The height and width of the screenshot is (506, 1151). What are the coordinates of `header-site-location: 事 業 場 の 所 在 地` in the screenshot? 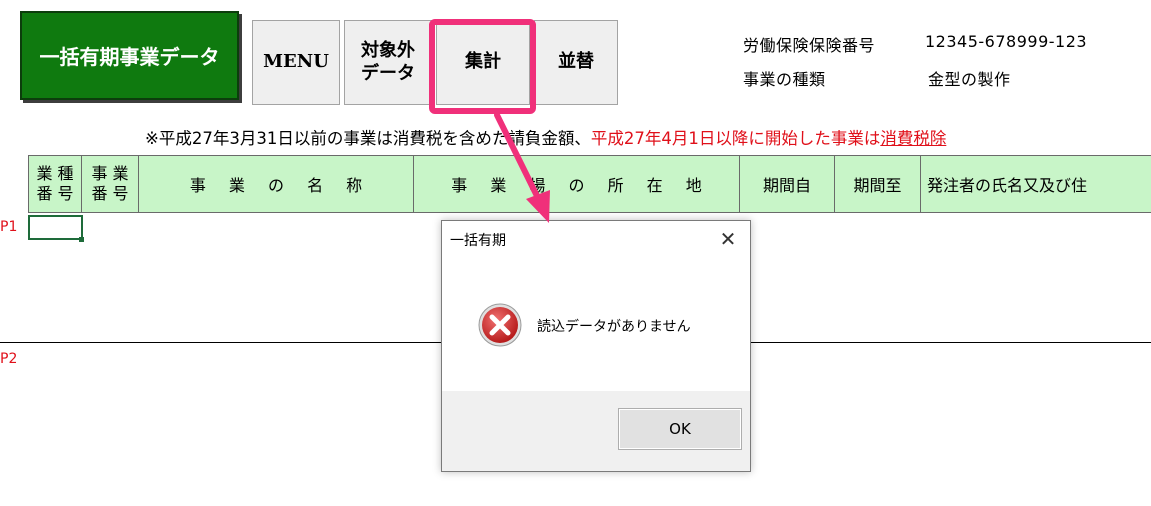 It's located at (577, 184).